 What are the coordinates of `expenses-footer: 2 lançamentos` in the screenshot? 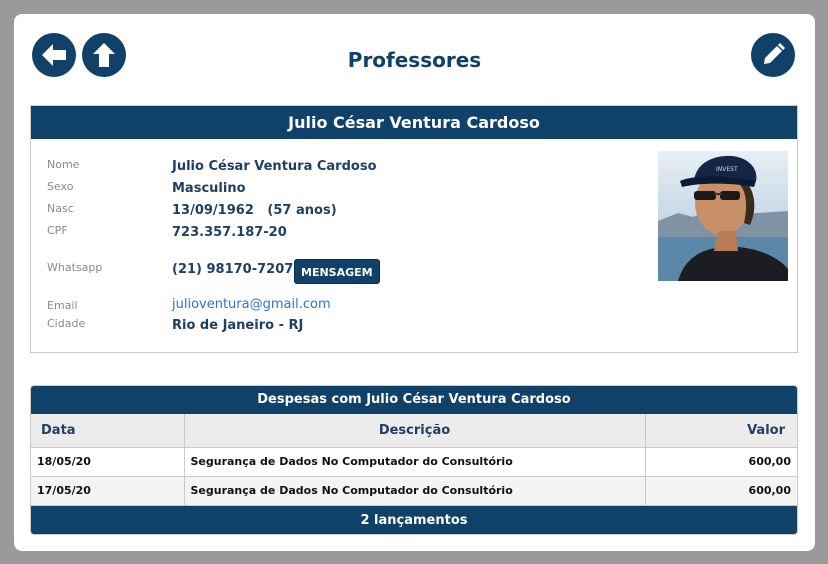 It's located at (414, 519).